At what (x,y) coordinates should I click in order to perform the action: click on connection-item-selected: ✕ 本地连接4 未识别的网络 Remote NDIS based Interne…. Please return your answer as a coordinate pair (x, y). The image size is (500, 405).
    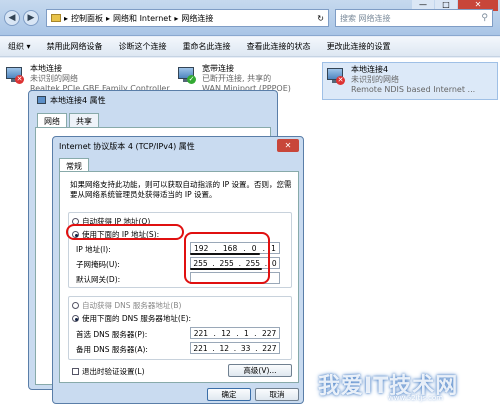
    Looking at the image, I should click on (410, 81).